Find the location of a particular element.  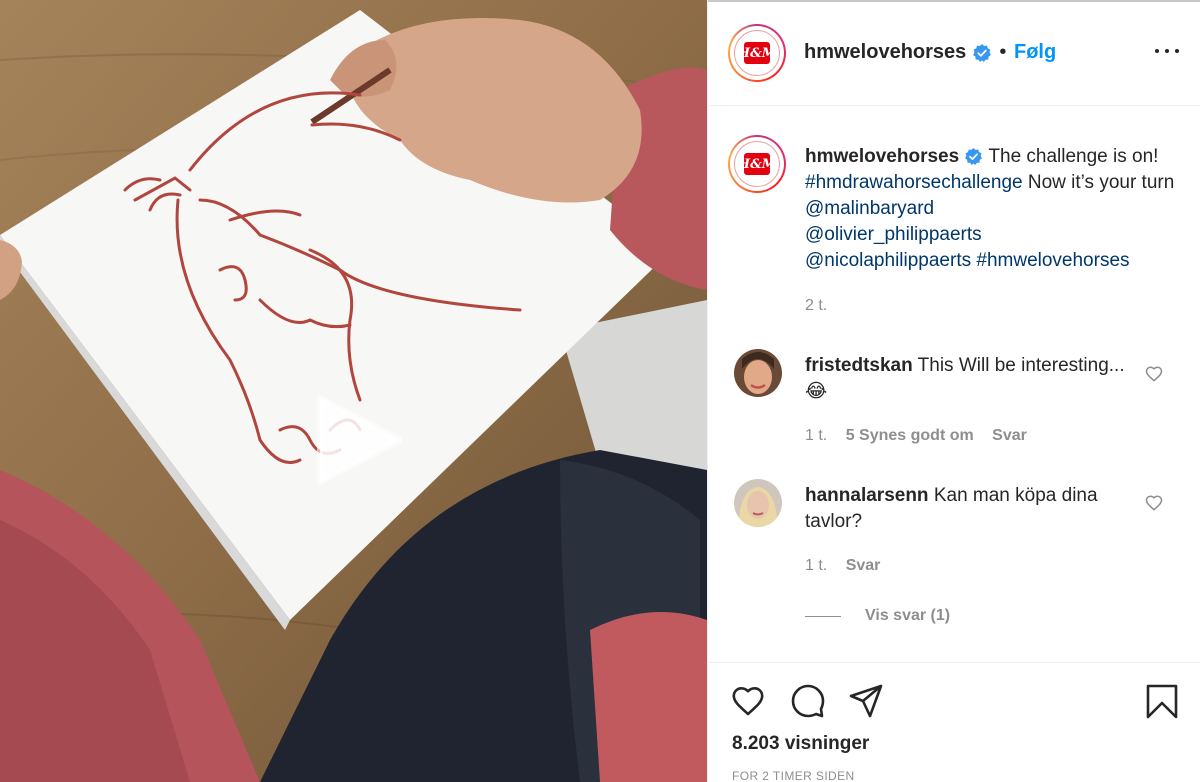

post-actions: 8.203 visninger FOR 2 TIMER SIDEN is located at coordinates (954, 722).